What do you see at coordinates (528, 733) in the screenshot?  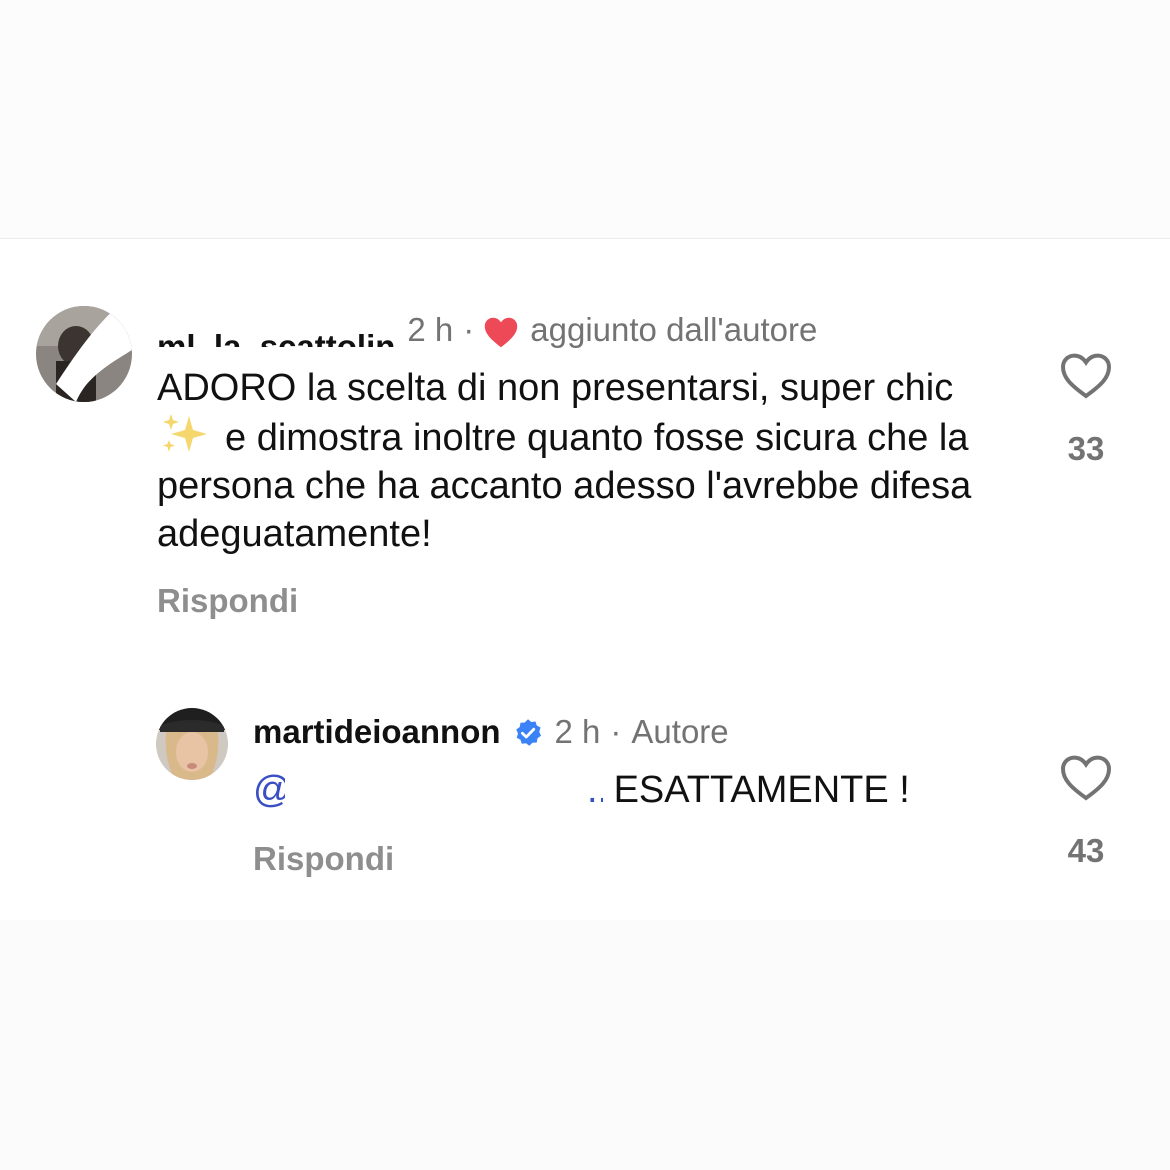 I see `verified-badge-icon` at bounding box center [528, 733].